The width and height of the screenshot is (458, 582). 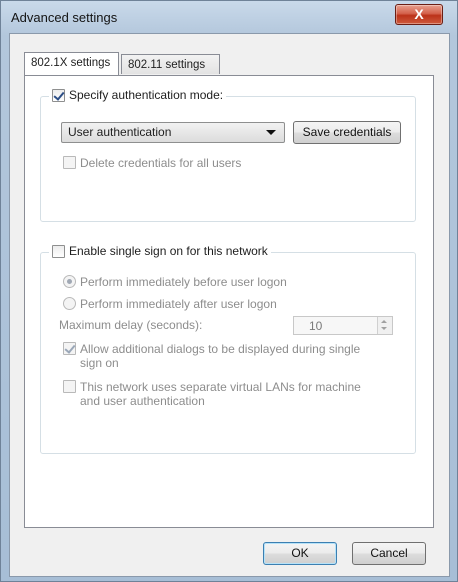 I want to click on enable-sso-checkbox, so click(x=58, y=251).